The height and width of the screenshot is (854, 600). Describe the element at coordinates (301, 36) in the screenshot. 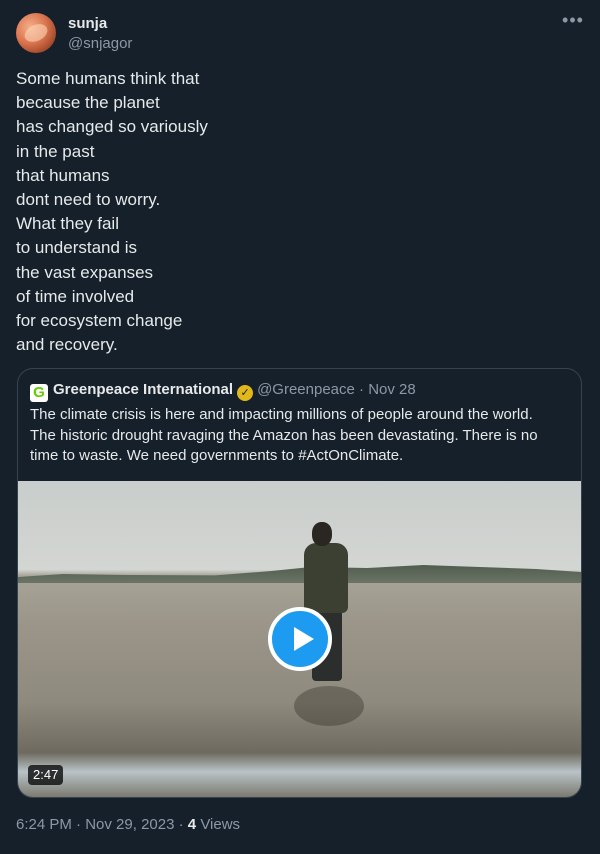

I see `tweet-header: sunja @snjagor •••` at that location.